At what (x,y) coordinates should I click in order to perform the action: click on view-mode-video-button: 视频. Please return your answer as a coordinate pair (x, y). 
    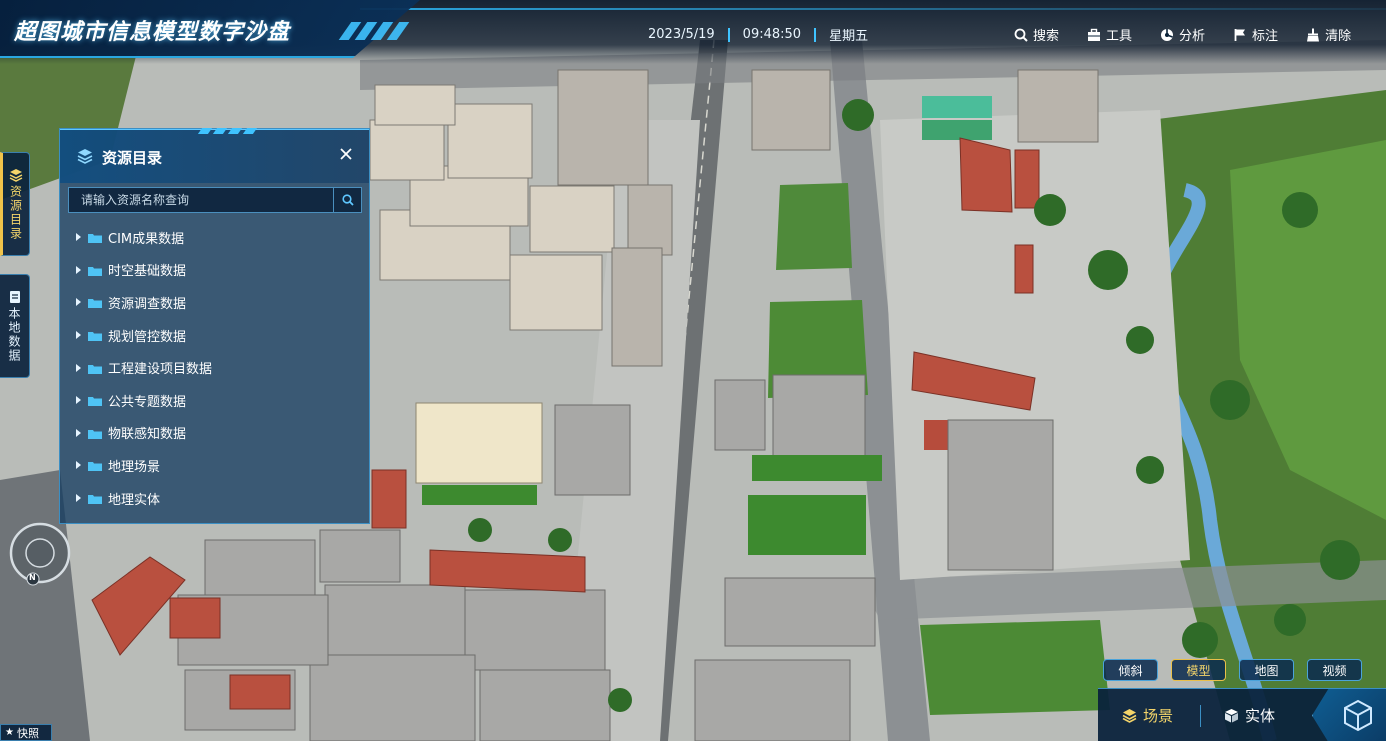
    Looking at the image, I should click on (1334, 670).